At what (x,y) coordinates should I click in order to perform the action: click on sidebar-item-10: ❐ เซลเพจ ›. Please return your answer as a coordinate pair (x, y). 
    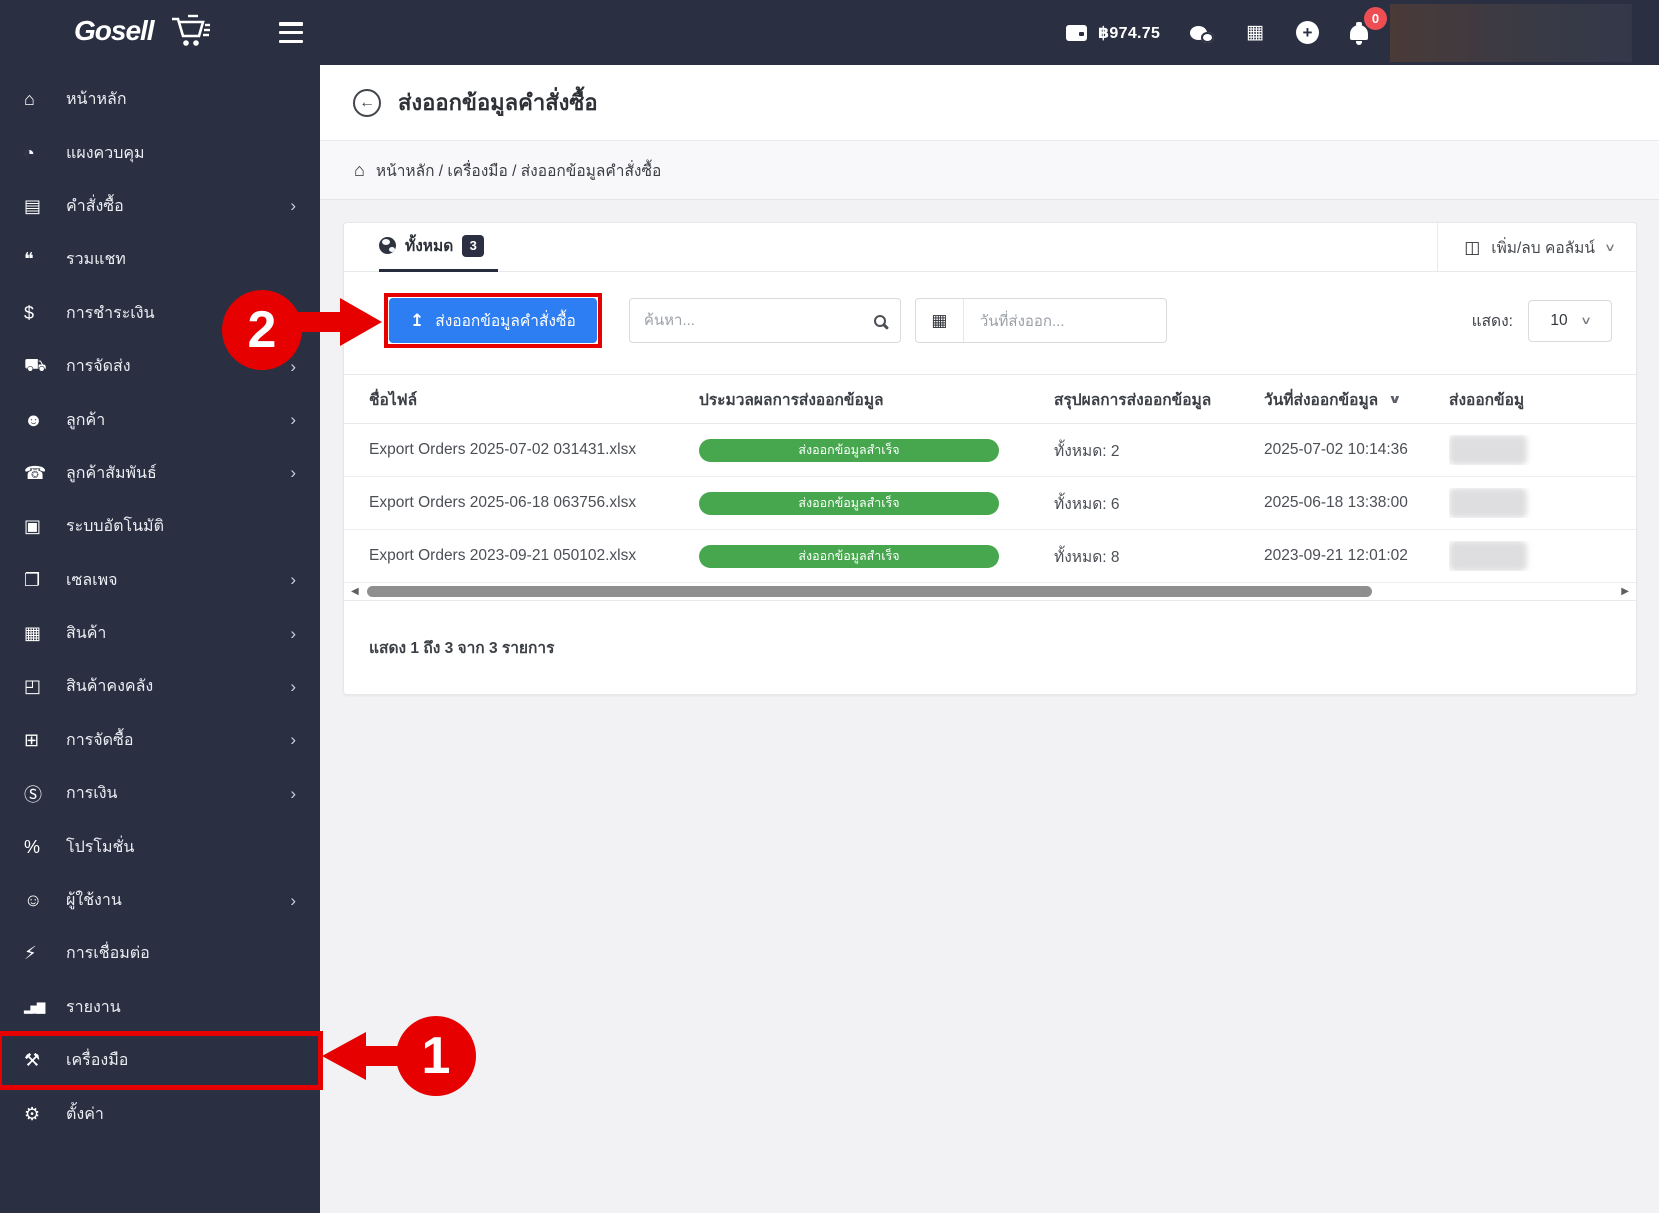
    Looking at the image, I should click on (160, 580).